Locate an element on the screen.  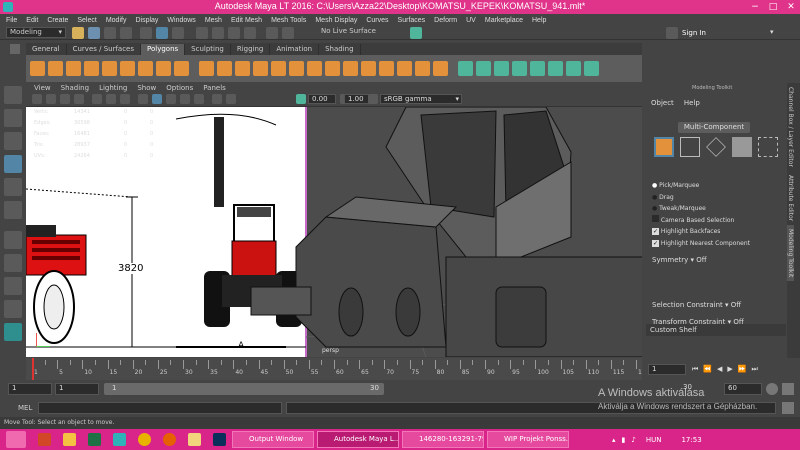
edge-mode-icon is located at coordinates (716, 147).